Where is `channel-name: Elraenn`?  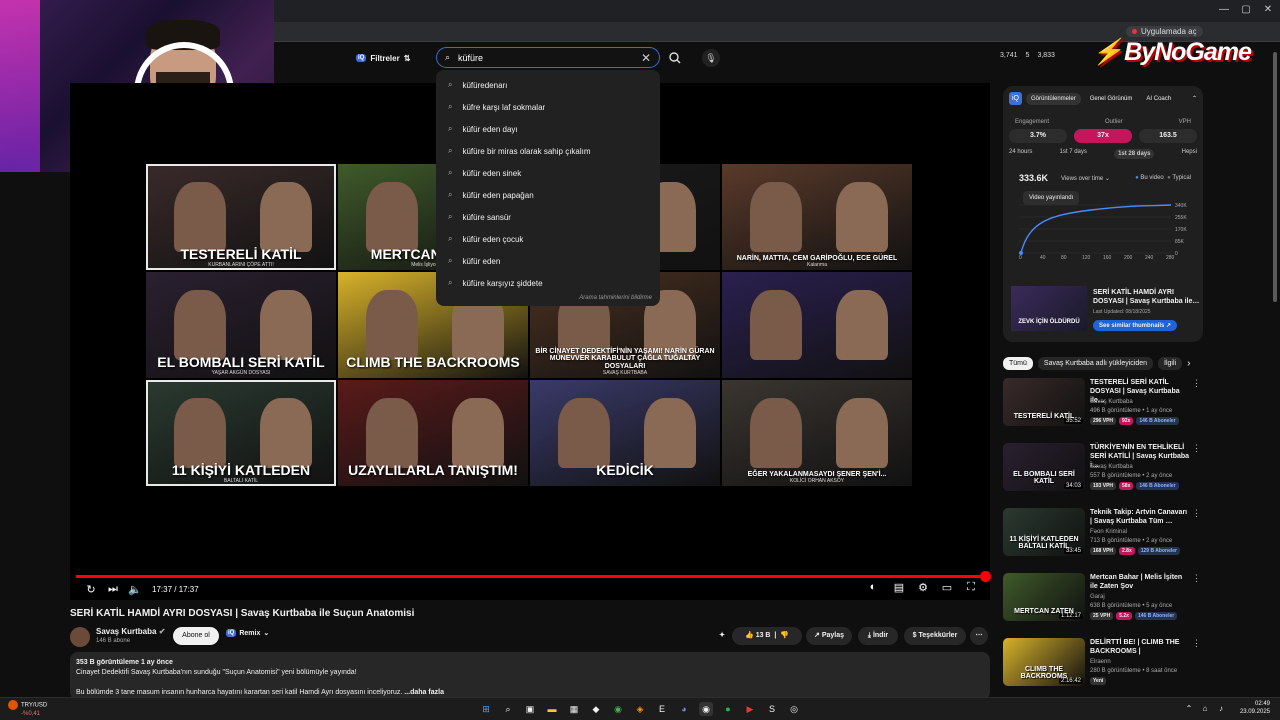 channel-name: Elraenn is located at coordinates (1100, 662).